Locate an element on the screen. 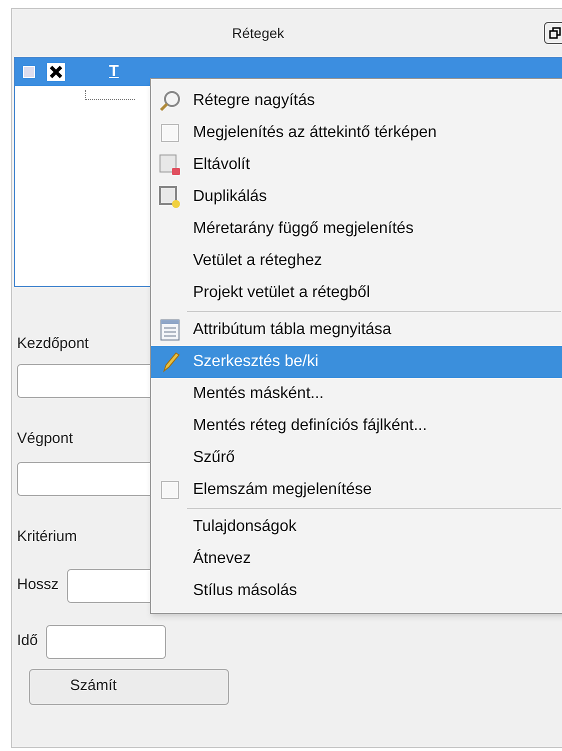 The height and width of the screenshot is (751, 562). table-icon is located at coordinates (170, 330).